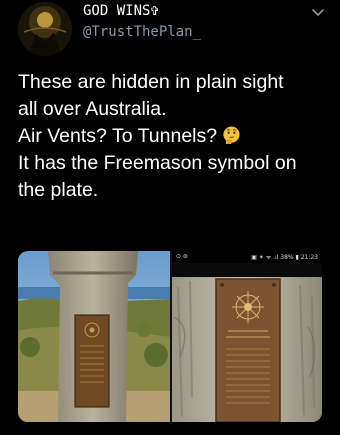  What do you see at coordinates (121, 11) in the screenshot?
I see `display-name: GOD WINS✞` at bounding box center [121, 11].